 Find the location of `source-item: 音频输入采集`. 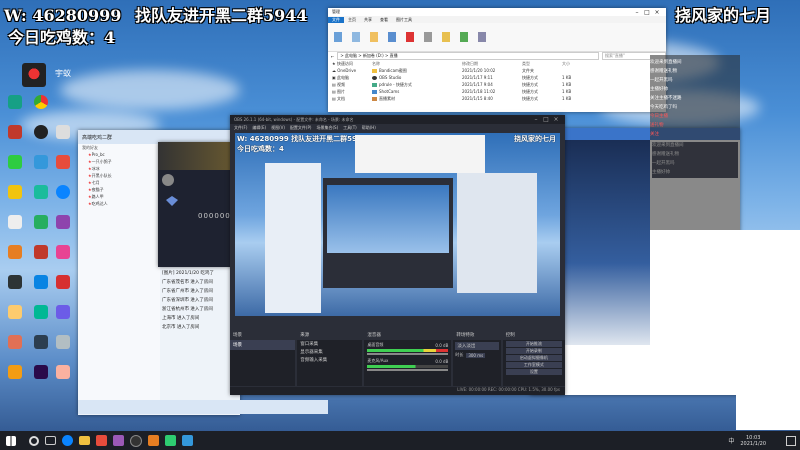

source-item: 音频输入采集 is located at coordinates (329, 360).